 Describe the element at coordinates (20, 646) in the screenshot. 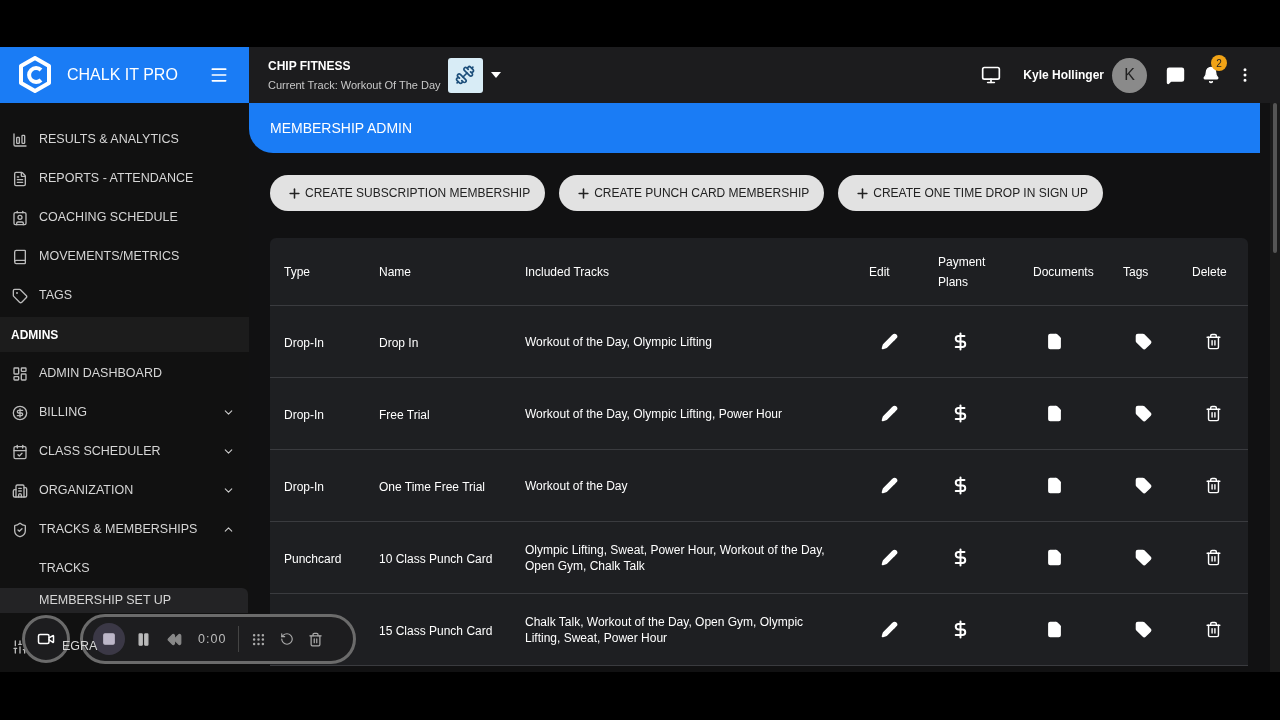

I see `sliders-icon` at that location.